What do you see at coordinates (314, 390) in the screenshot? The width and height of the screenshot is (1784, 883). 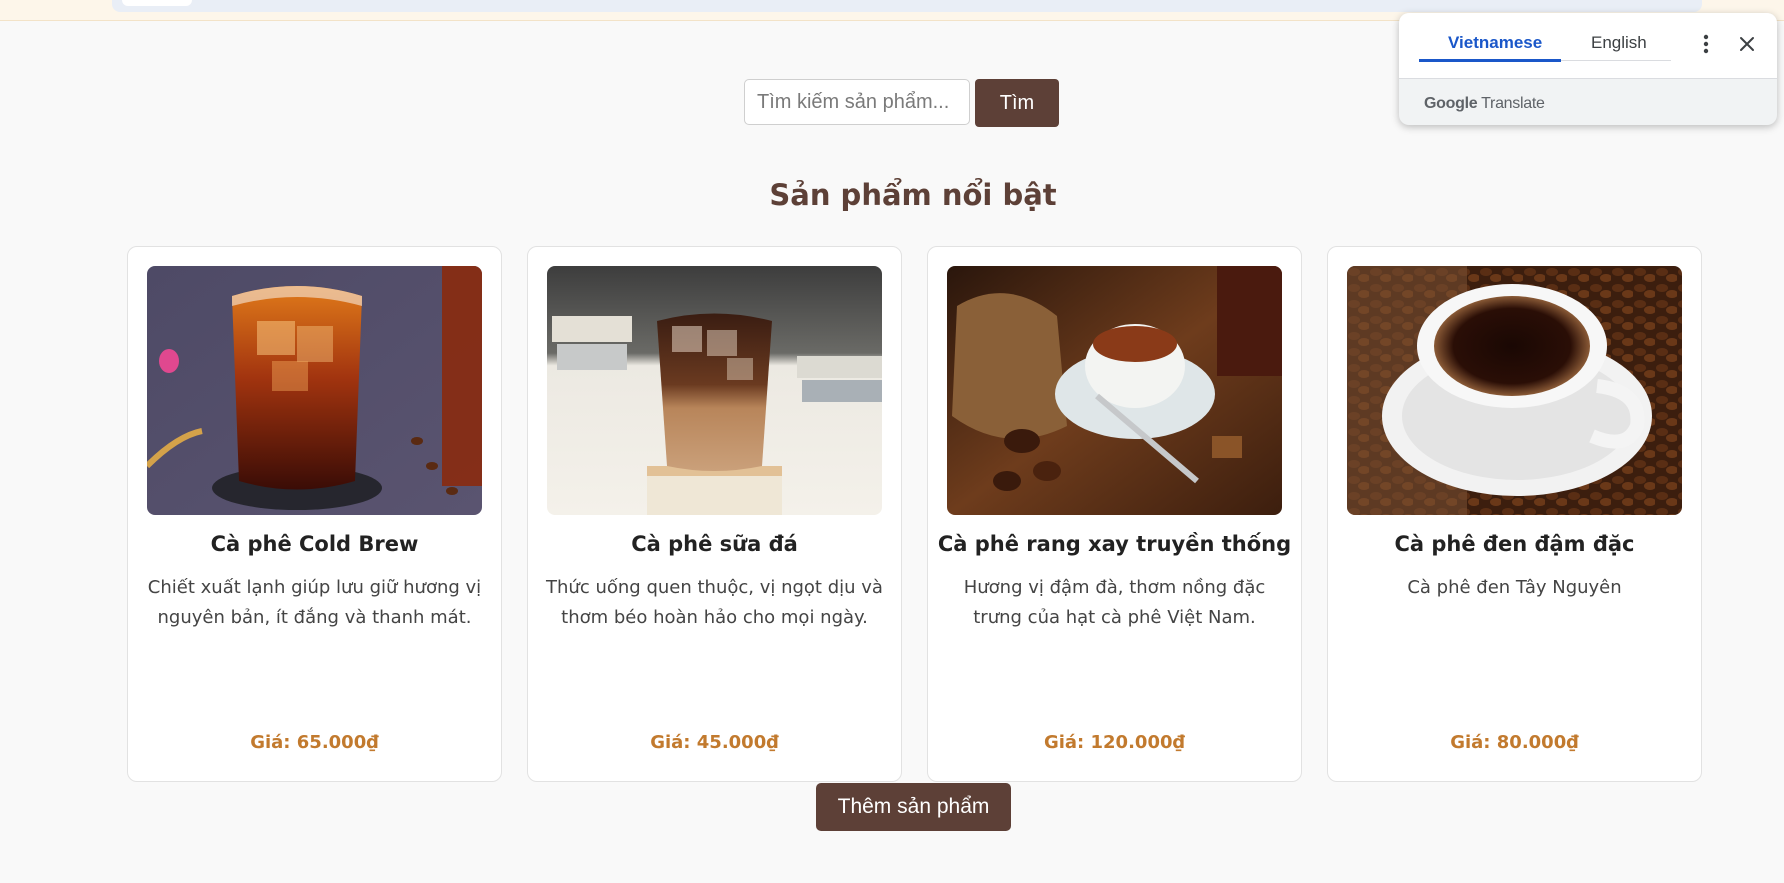 I see `product-image-cold-brew` at bounding box center [314, 390].